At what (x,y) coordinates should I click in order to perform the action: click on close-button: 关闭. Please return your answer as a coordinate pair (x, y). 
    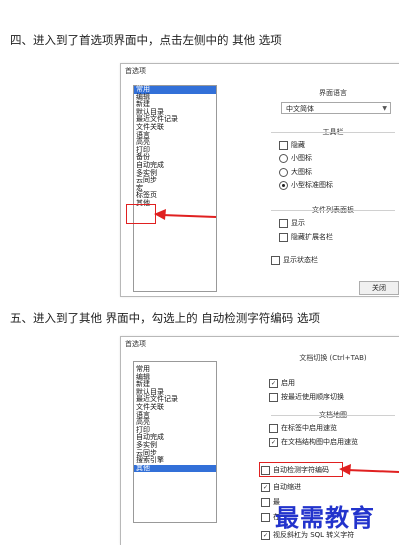
    Looking at the image, I should click on (379, 288).